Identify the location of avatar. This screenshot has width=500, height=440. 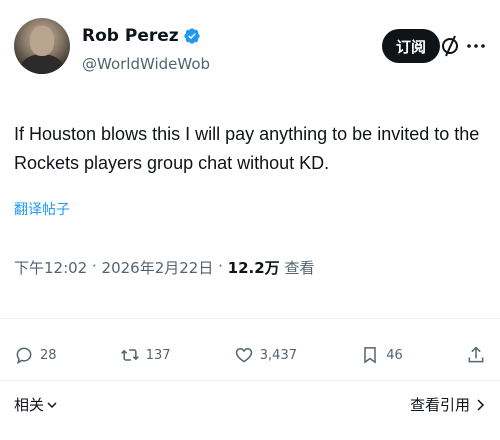
(42, 46).